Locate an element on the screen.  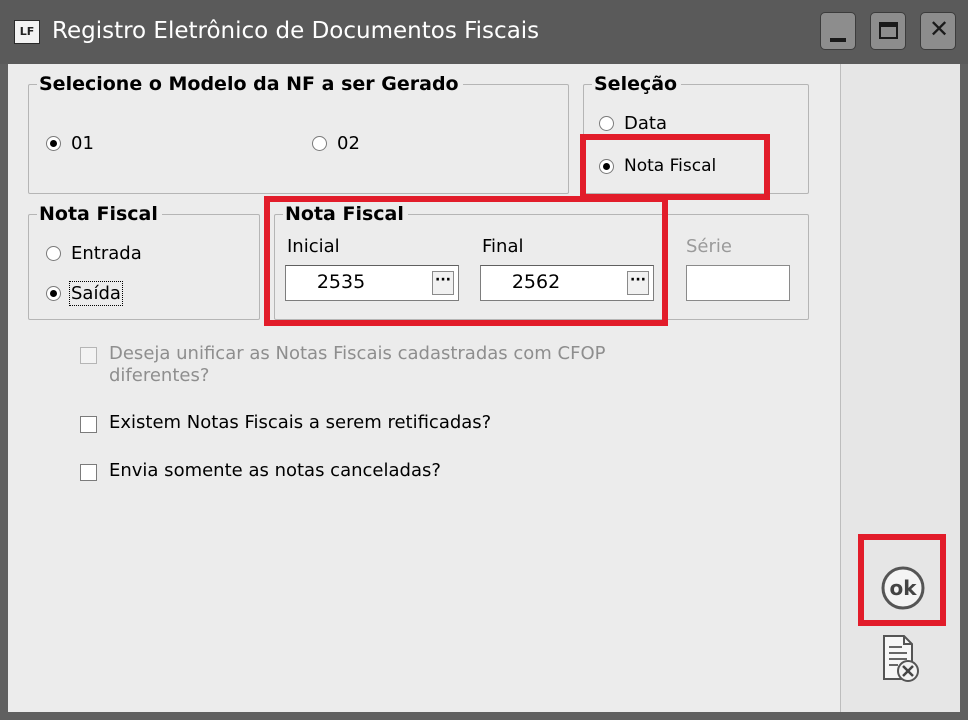
checkbox-canceladas: Envia somente as notas canceladas? is located at coordinates (390, 470).